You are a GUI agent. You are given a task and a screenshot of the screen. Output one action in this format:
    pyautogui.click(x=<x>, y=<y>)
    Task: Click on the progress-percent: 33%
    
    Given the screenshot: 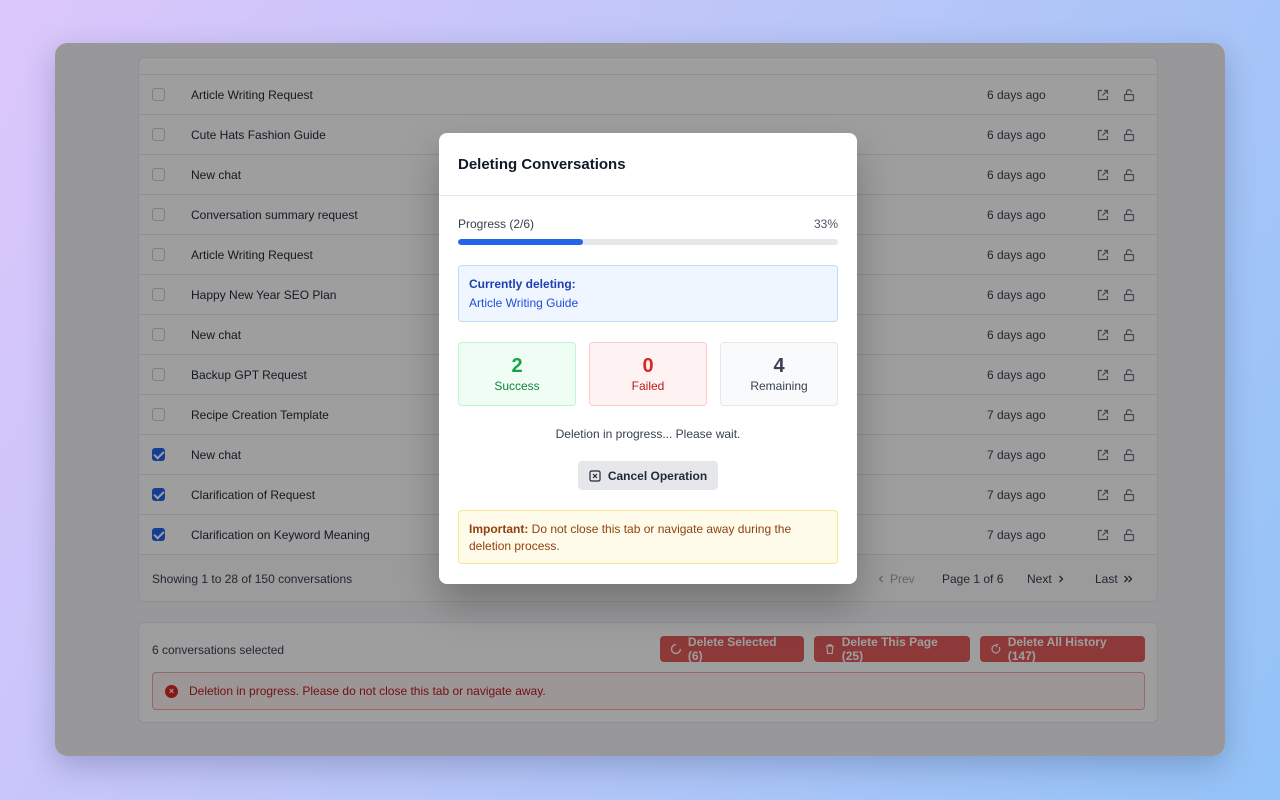 What is the action you would take?
    pyautogui.click(x=825, y=224)
    